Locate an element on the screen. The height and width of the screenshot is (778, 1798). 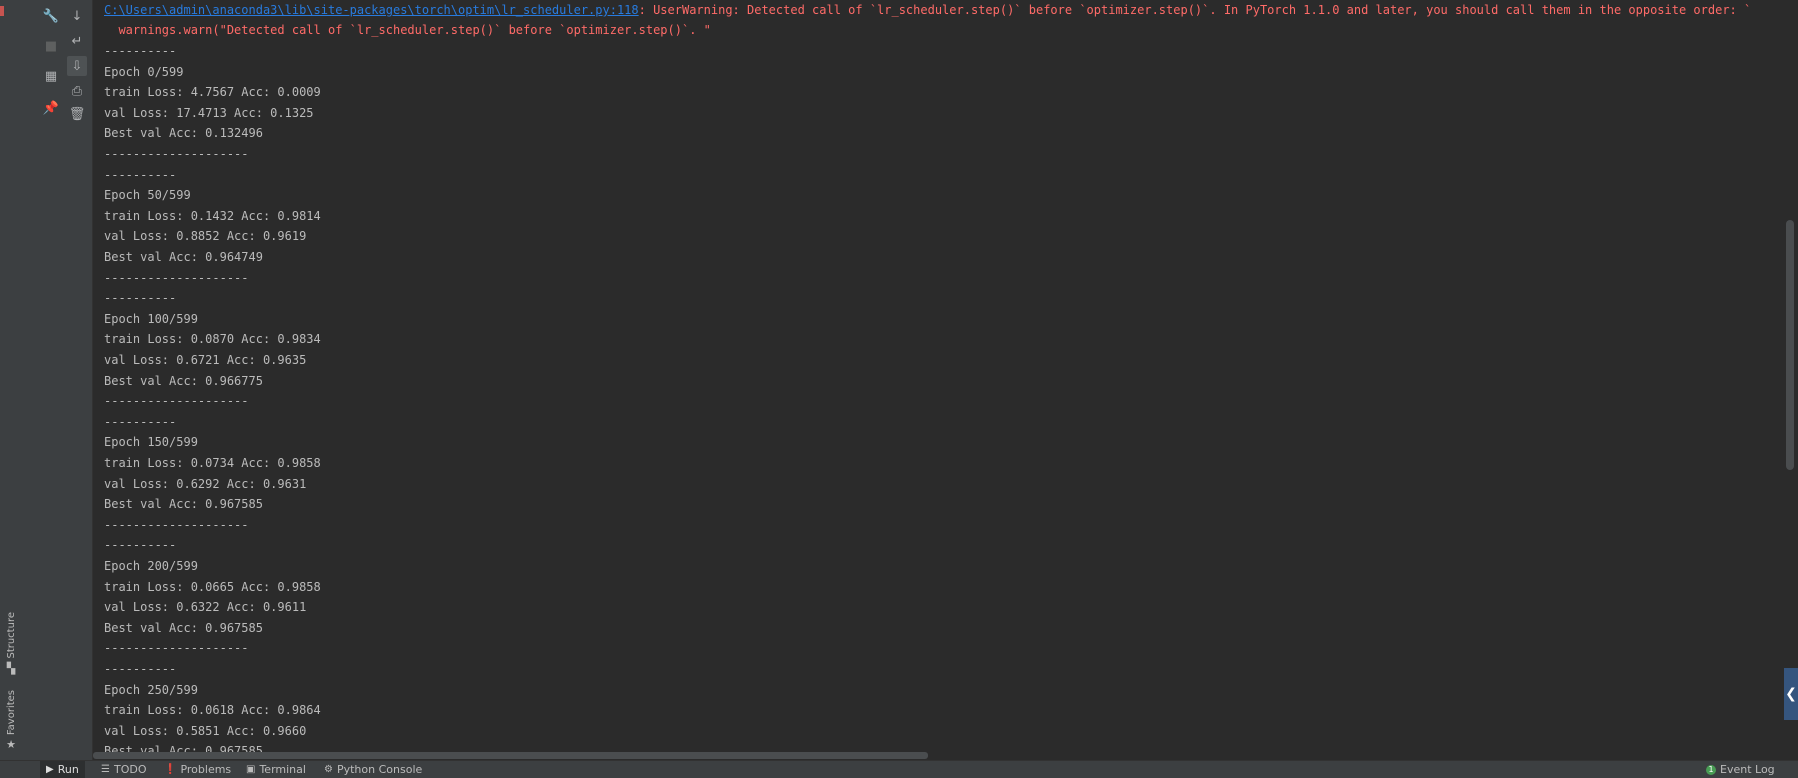
console-log-line: train Loss: 0.1432 Acc: 0.9814 is located at coordinates (212, 215).